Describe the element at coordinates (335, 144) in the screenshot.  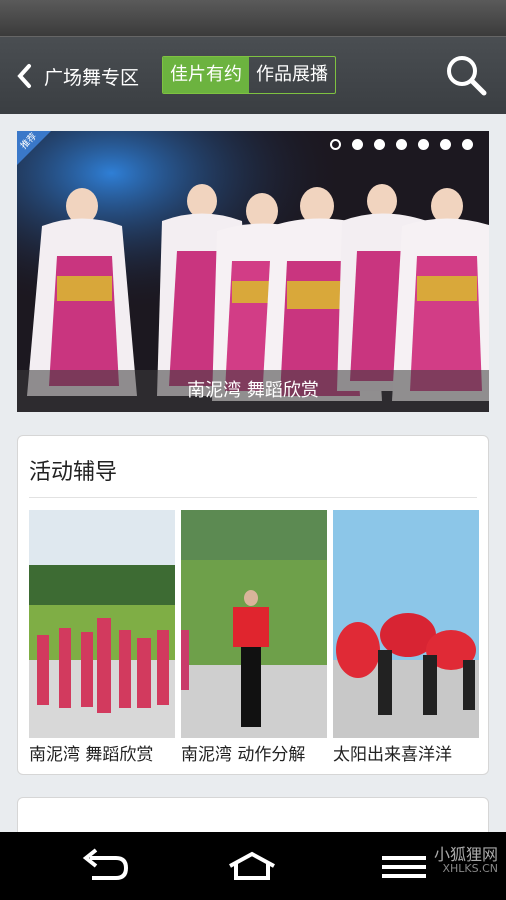
I see `carousel-dot-active` at that location.